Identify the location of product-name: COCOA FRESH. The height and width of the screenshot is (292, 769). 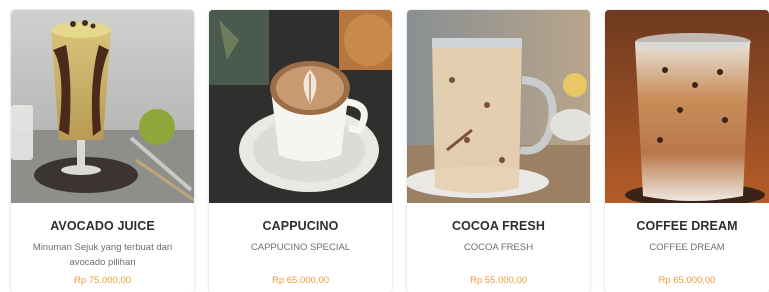
(498, 226).